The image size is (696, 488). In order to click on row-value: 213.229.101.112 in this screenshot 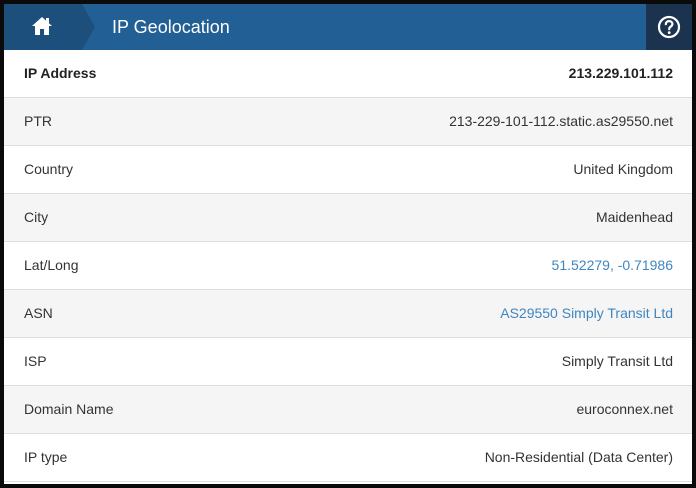, I will do `click(620, 73)`.